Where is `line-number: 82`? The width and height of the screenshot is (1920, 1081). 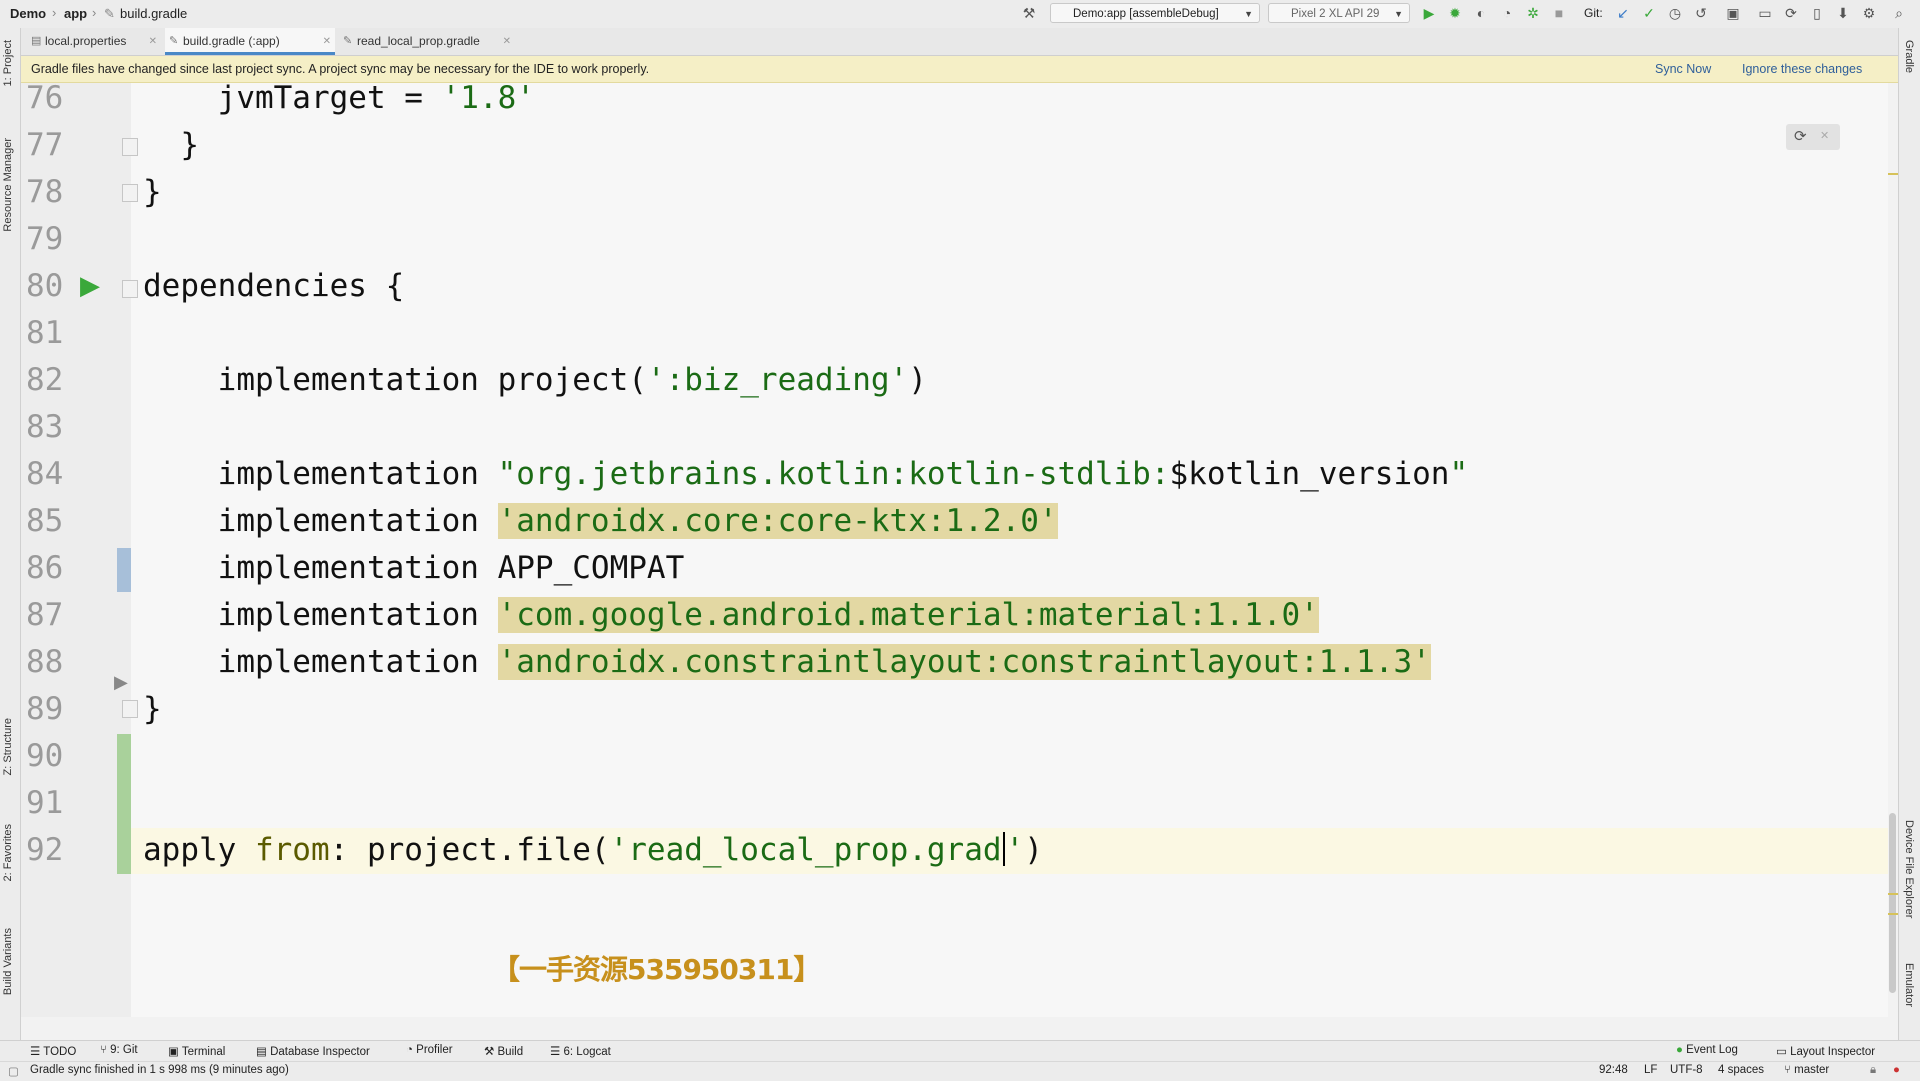 line-number: 82 is located at coordinates (45, 380).